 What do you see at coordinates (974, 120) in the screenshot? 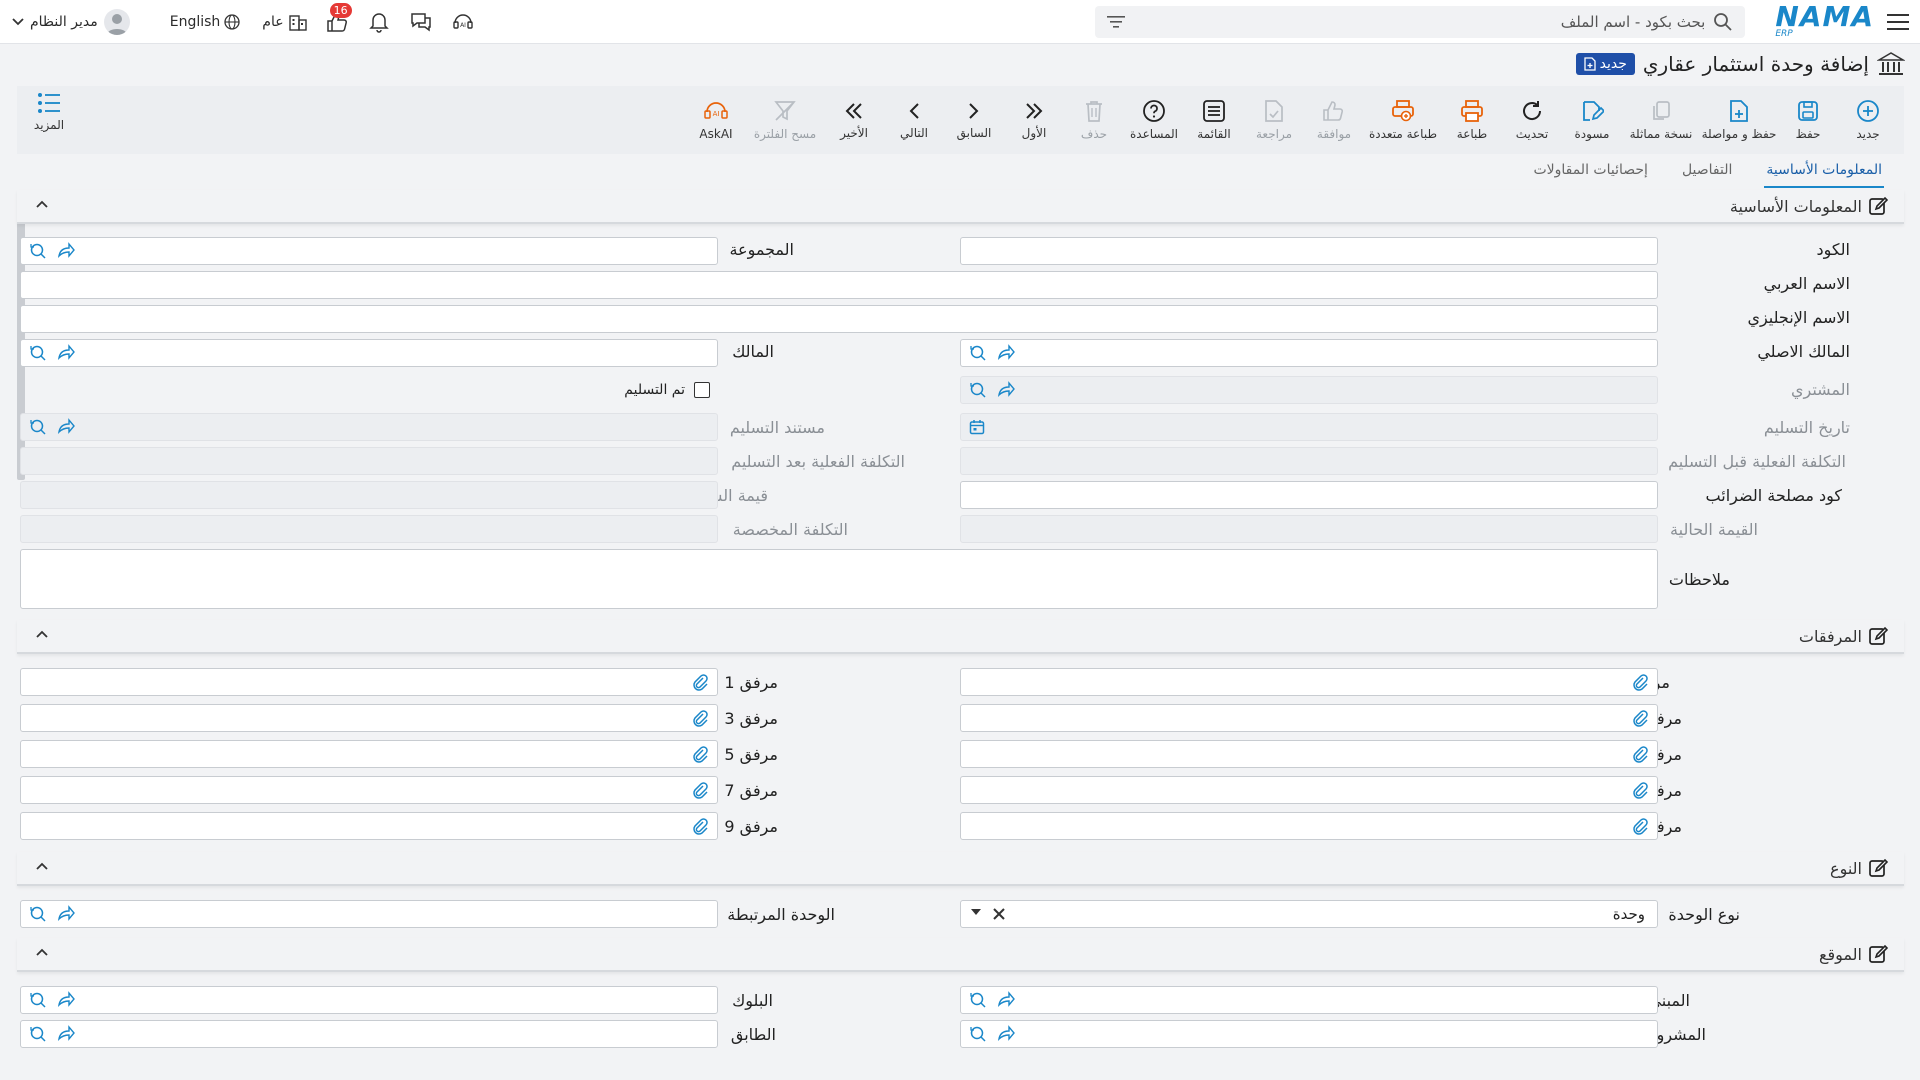
I see `previous-record-button: السابق` at bounding box center [974, 120].